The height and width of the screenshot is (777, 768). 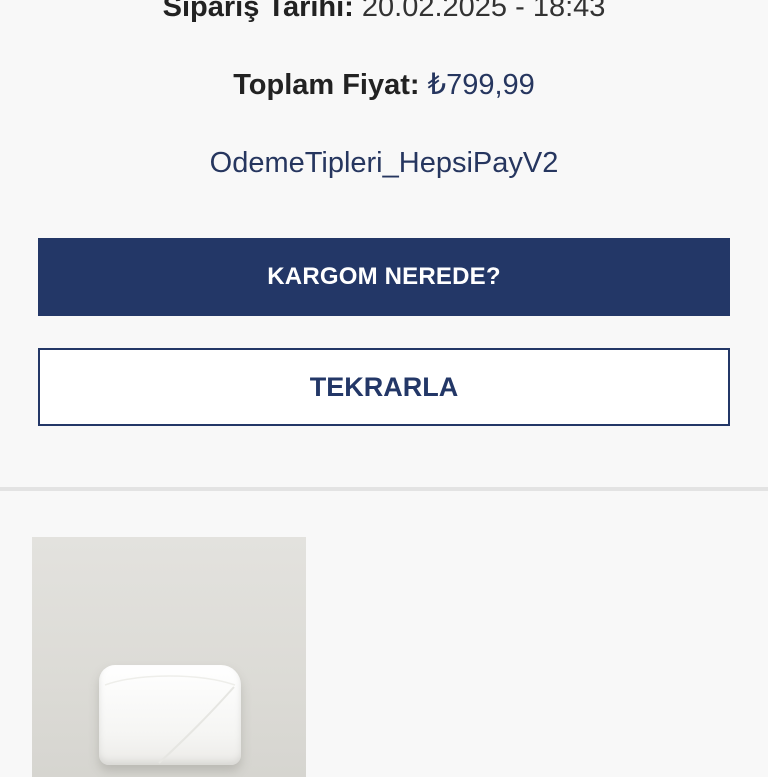 I want to click on total-price-value: ₺799,99, so click(x=481, y=85).